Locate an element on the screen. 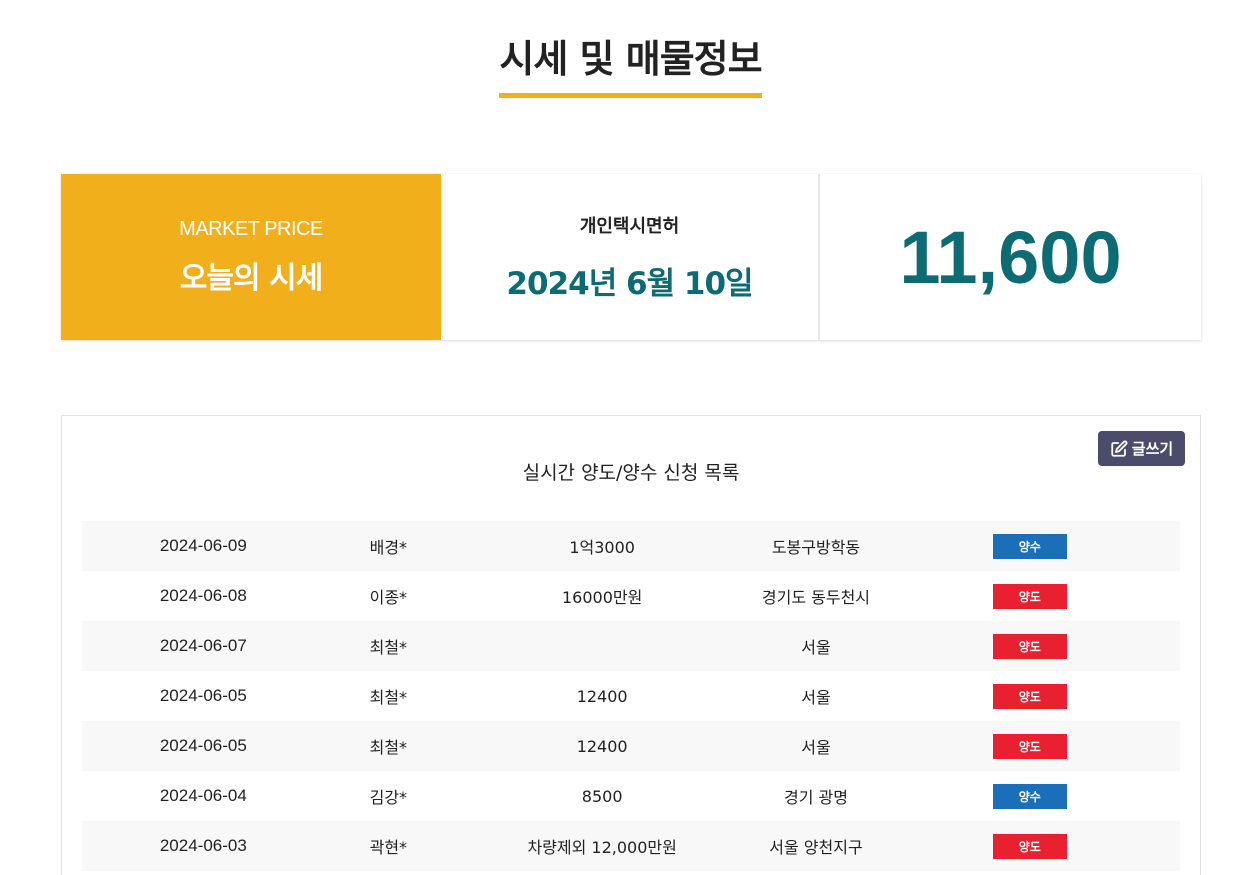  row-price: 16000만원 is located at coordinates (602, 597).